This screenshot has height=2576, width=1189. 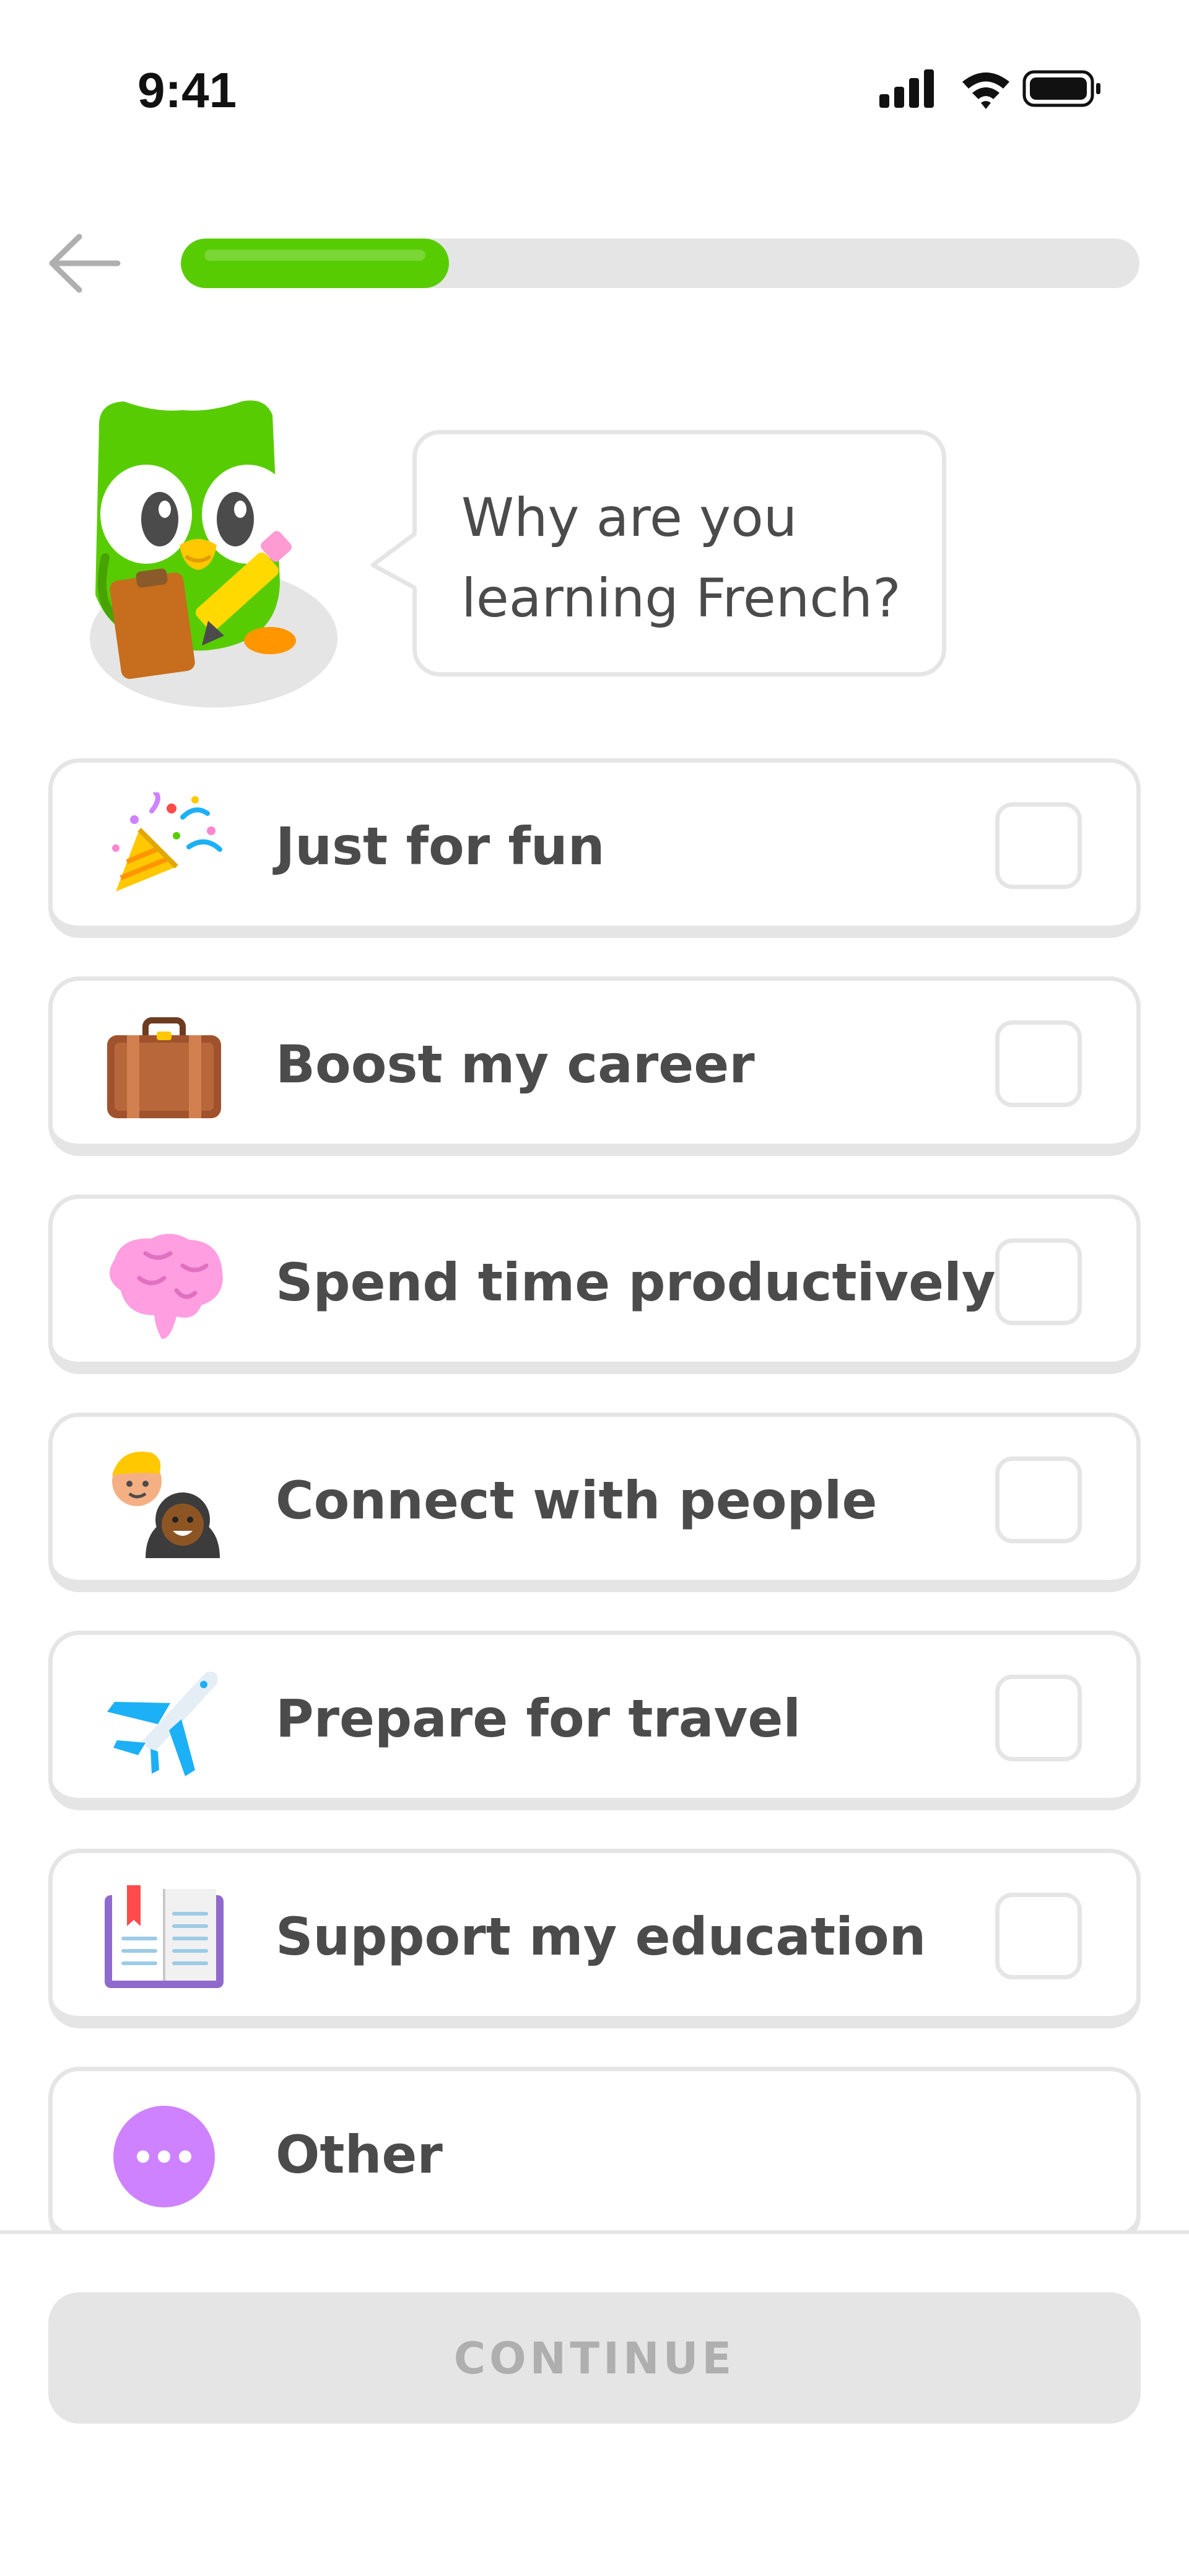 I want to click on question-line-2: learning French?, so click(x=681, y=598).